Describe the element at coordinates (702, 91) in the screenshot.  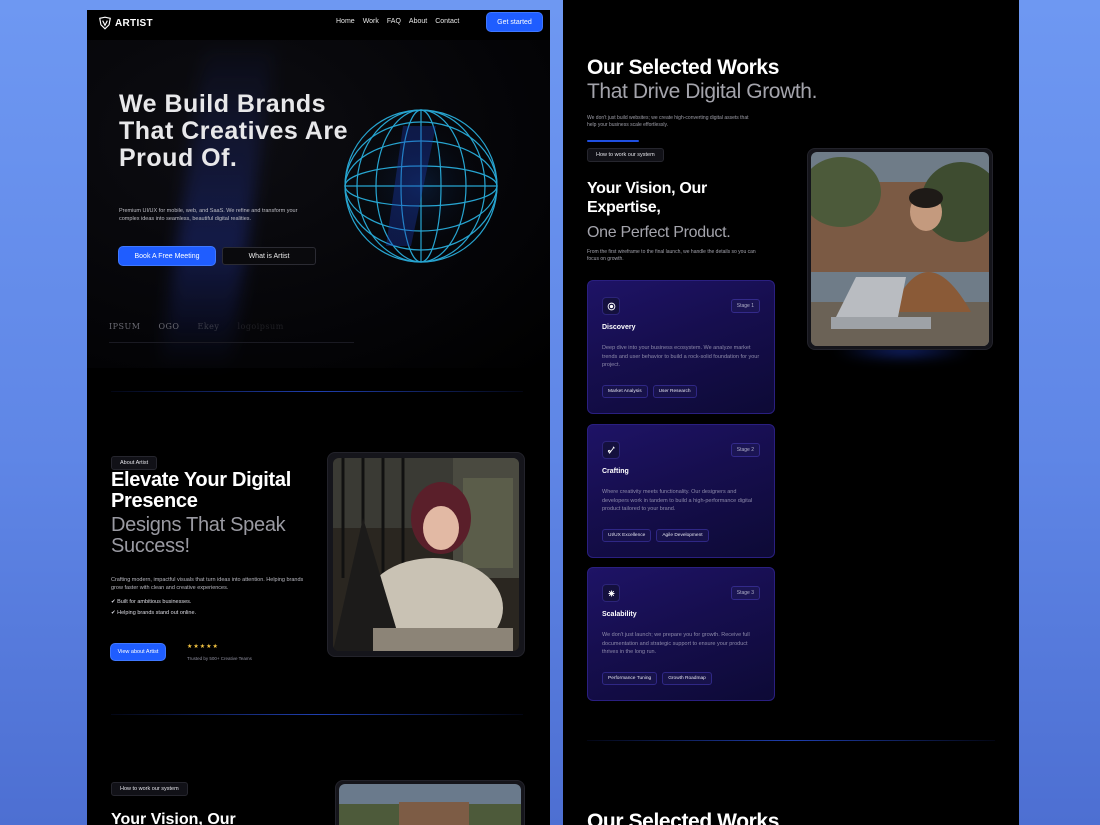
I see `works-title-secondary: That Drive Digital Growth.` at that location.